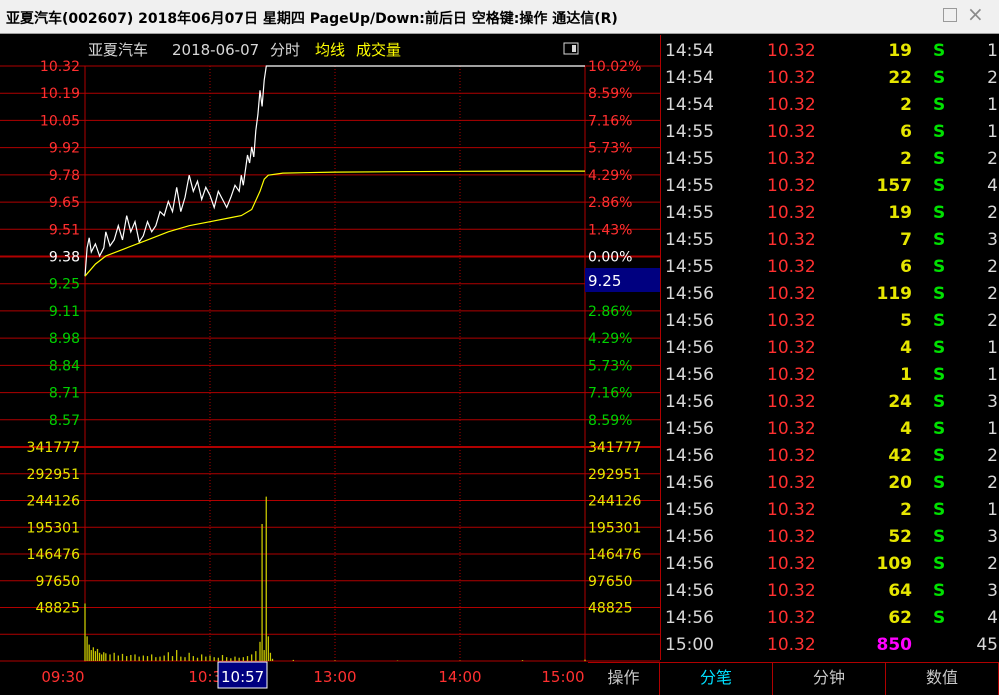 This screenshot has height=695, width=999. Describe the element at coordinates (830, 78) in the screenshot. I see `tick-row: 14:54 10.32 22 S 2` at that location.